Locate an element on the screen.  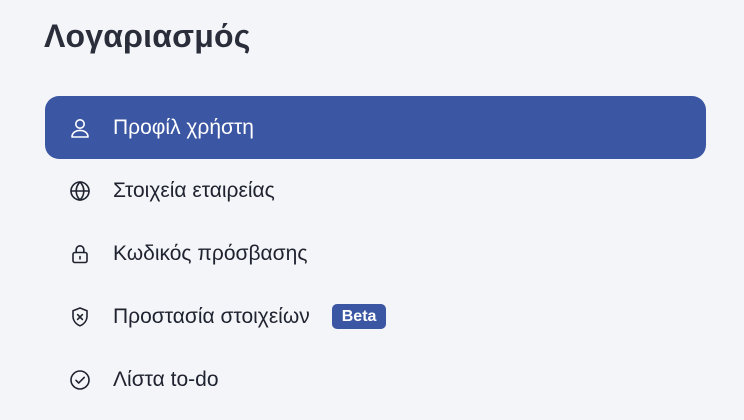
menu-item-company-details: Στοιχεία εταιρείας is located at coordinates (375, 190).